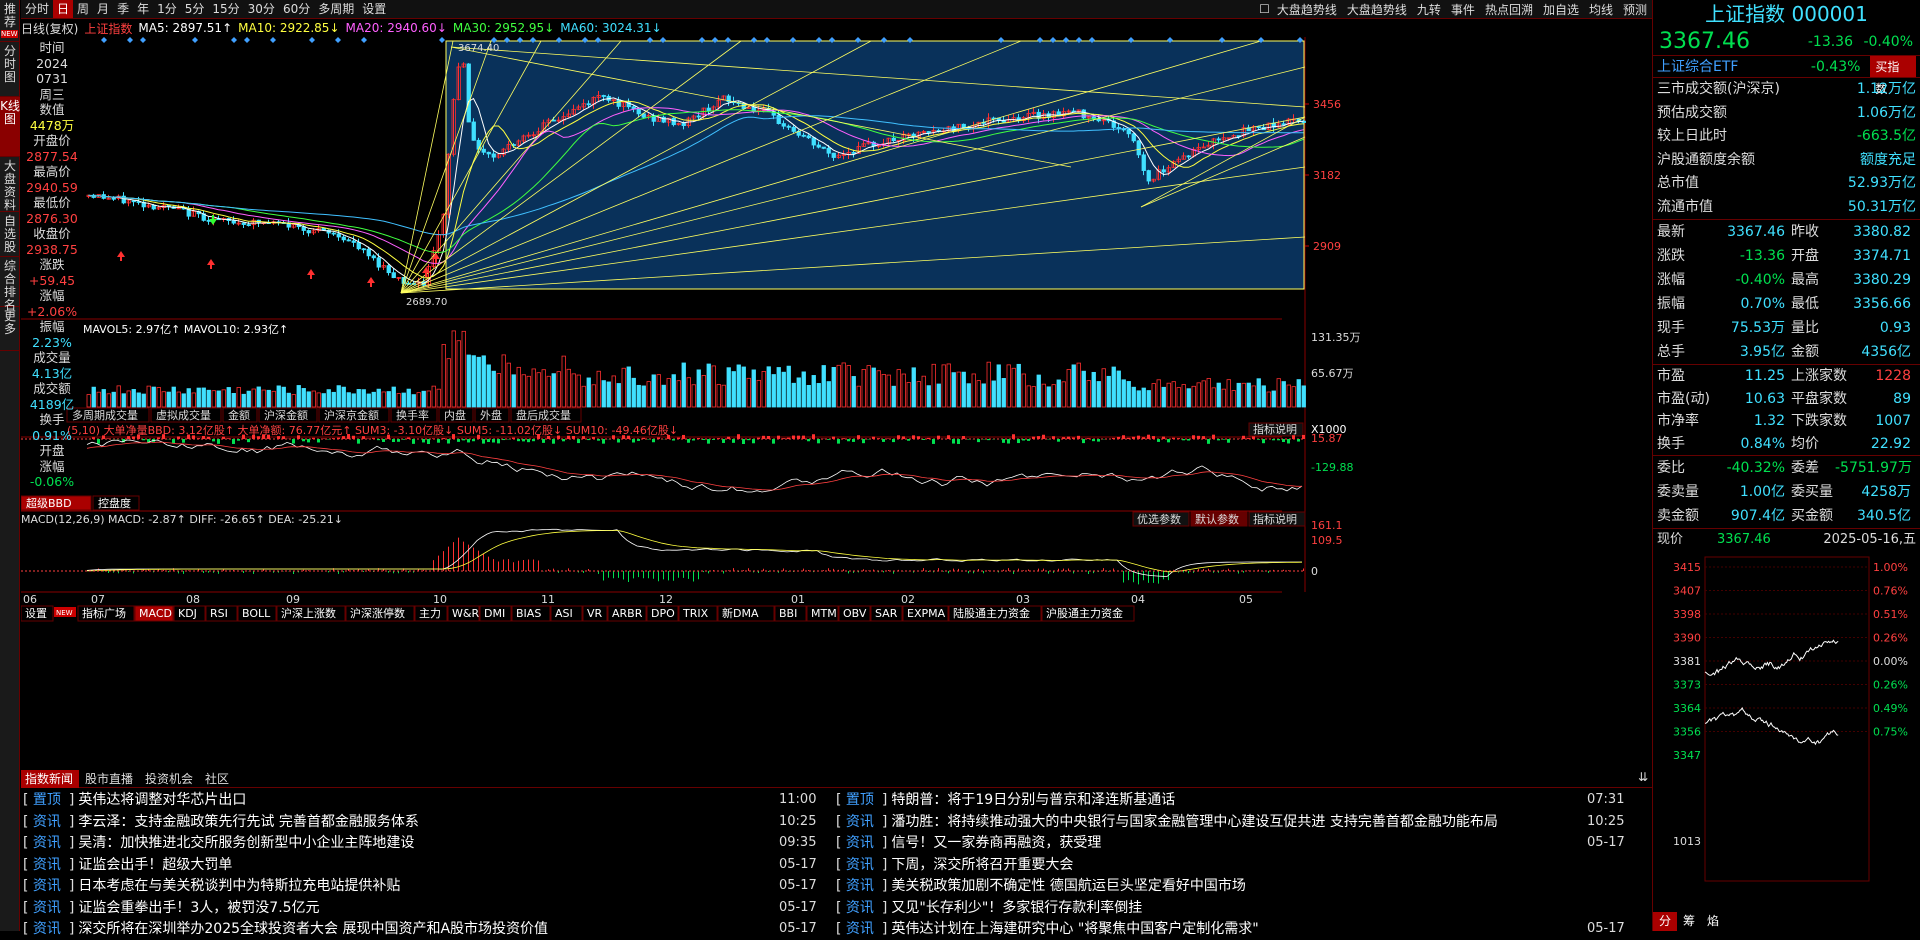 The image size is (1920, 940). I want to click on left-tab-4: 自选股, so click(10, 234).